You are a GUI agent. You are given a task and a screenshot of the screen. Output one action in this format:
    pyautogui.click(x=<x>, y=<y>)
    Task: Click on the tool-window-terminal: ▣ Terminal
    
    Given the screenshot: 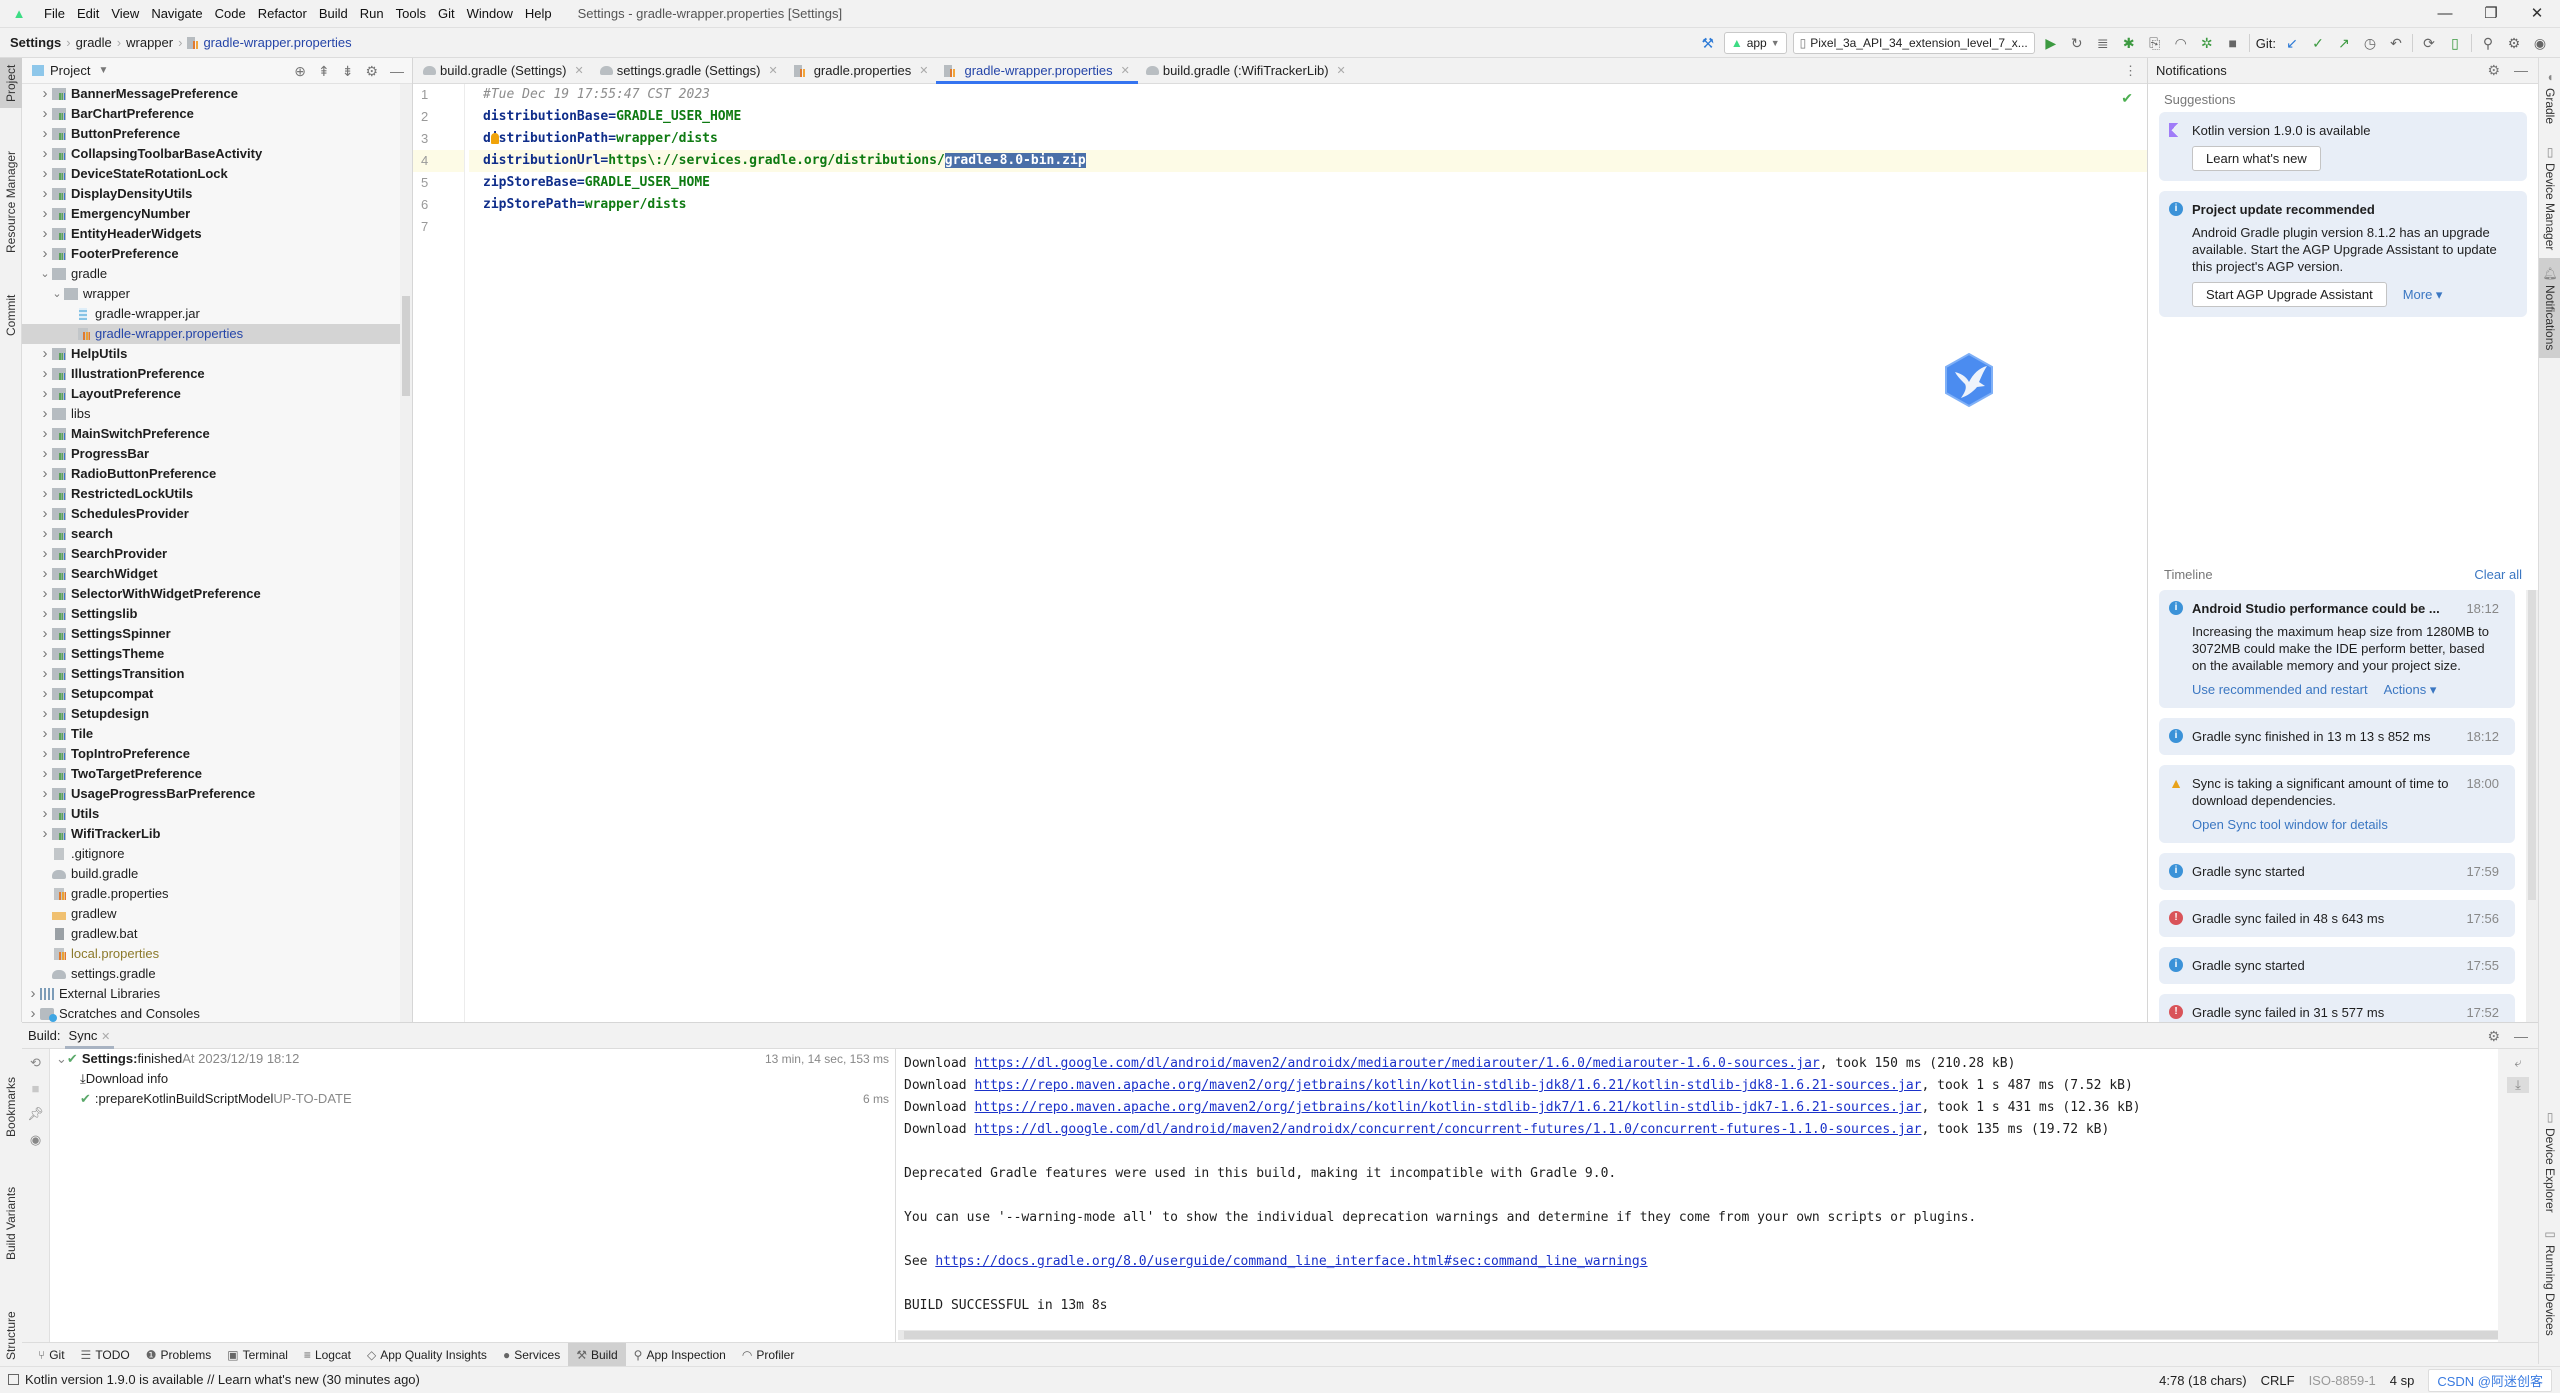 What is the action you would take?
    pyautogui.click(x=257, y=1355)
    